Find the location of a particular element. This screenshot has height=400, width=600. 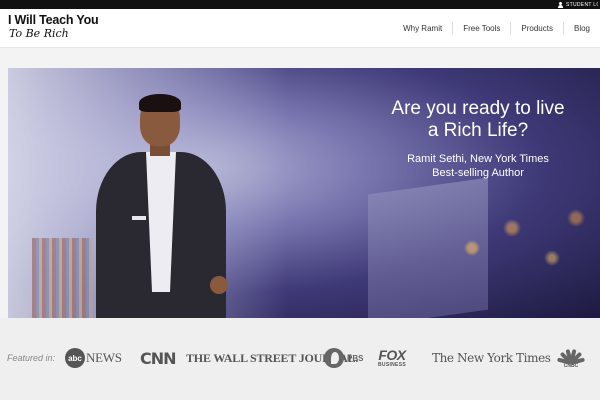

nav-item-products: Products is located at coordinates (536, 28).